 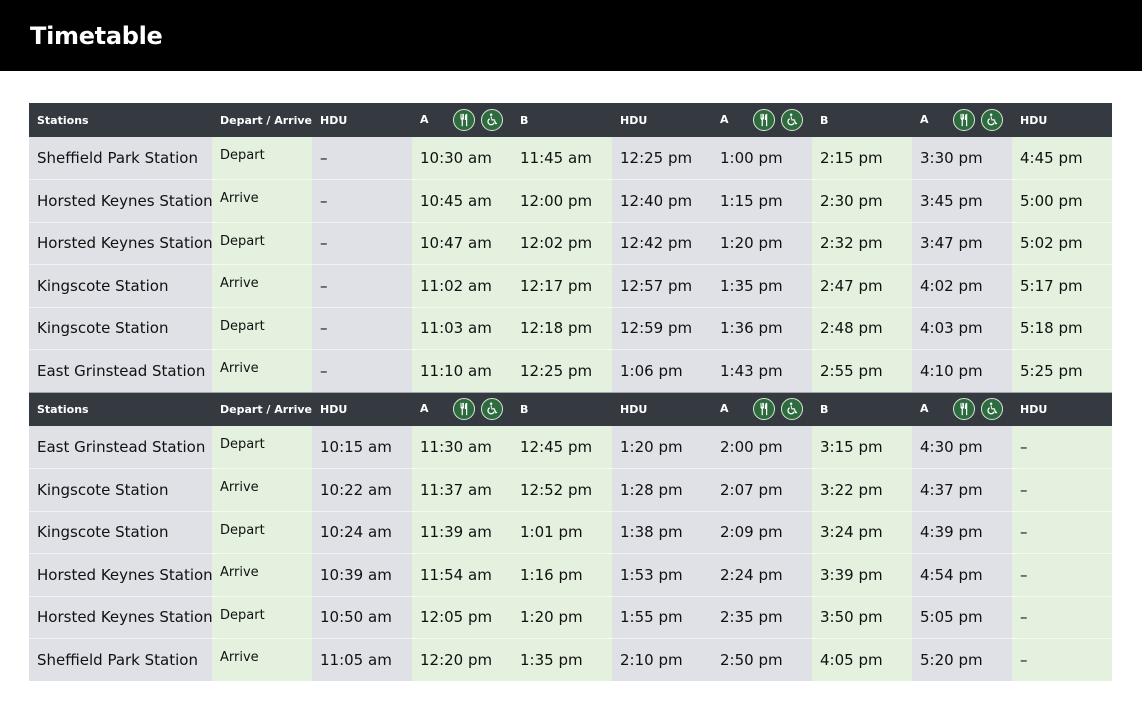 What do you see at coordinates (562, 243) in the screenshot?
I see `time-cell: 12:02 pm` at bounding box center [562, 243].